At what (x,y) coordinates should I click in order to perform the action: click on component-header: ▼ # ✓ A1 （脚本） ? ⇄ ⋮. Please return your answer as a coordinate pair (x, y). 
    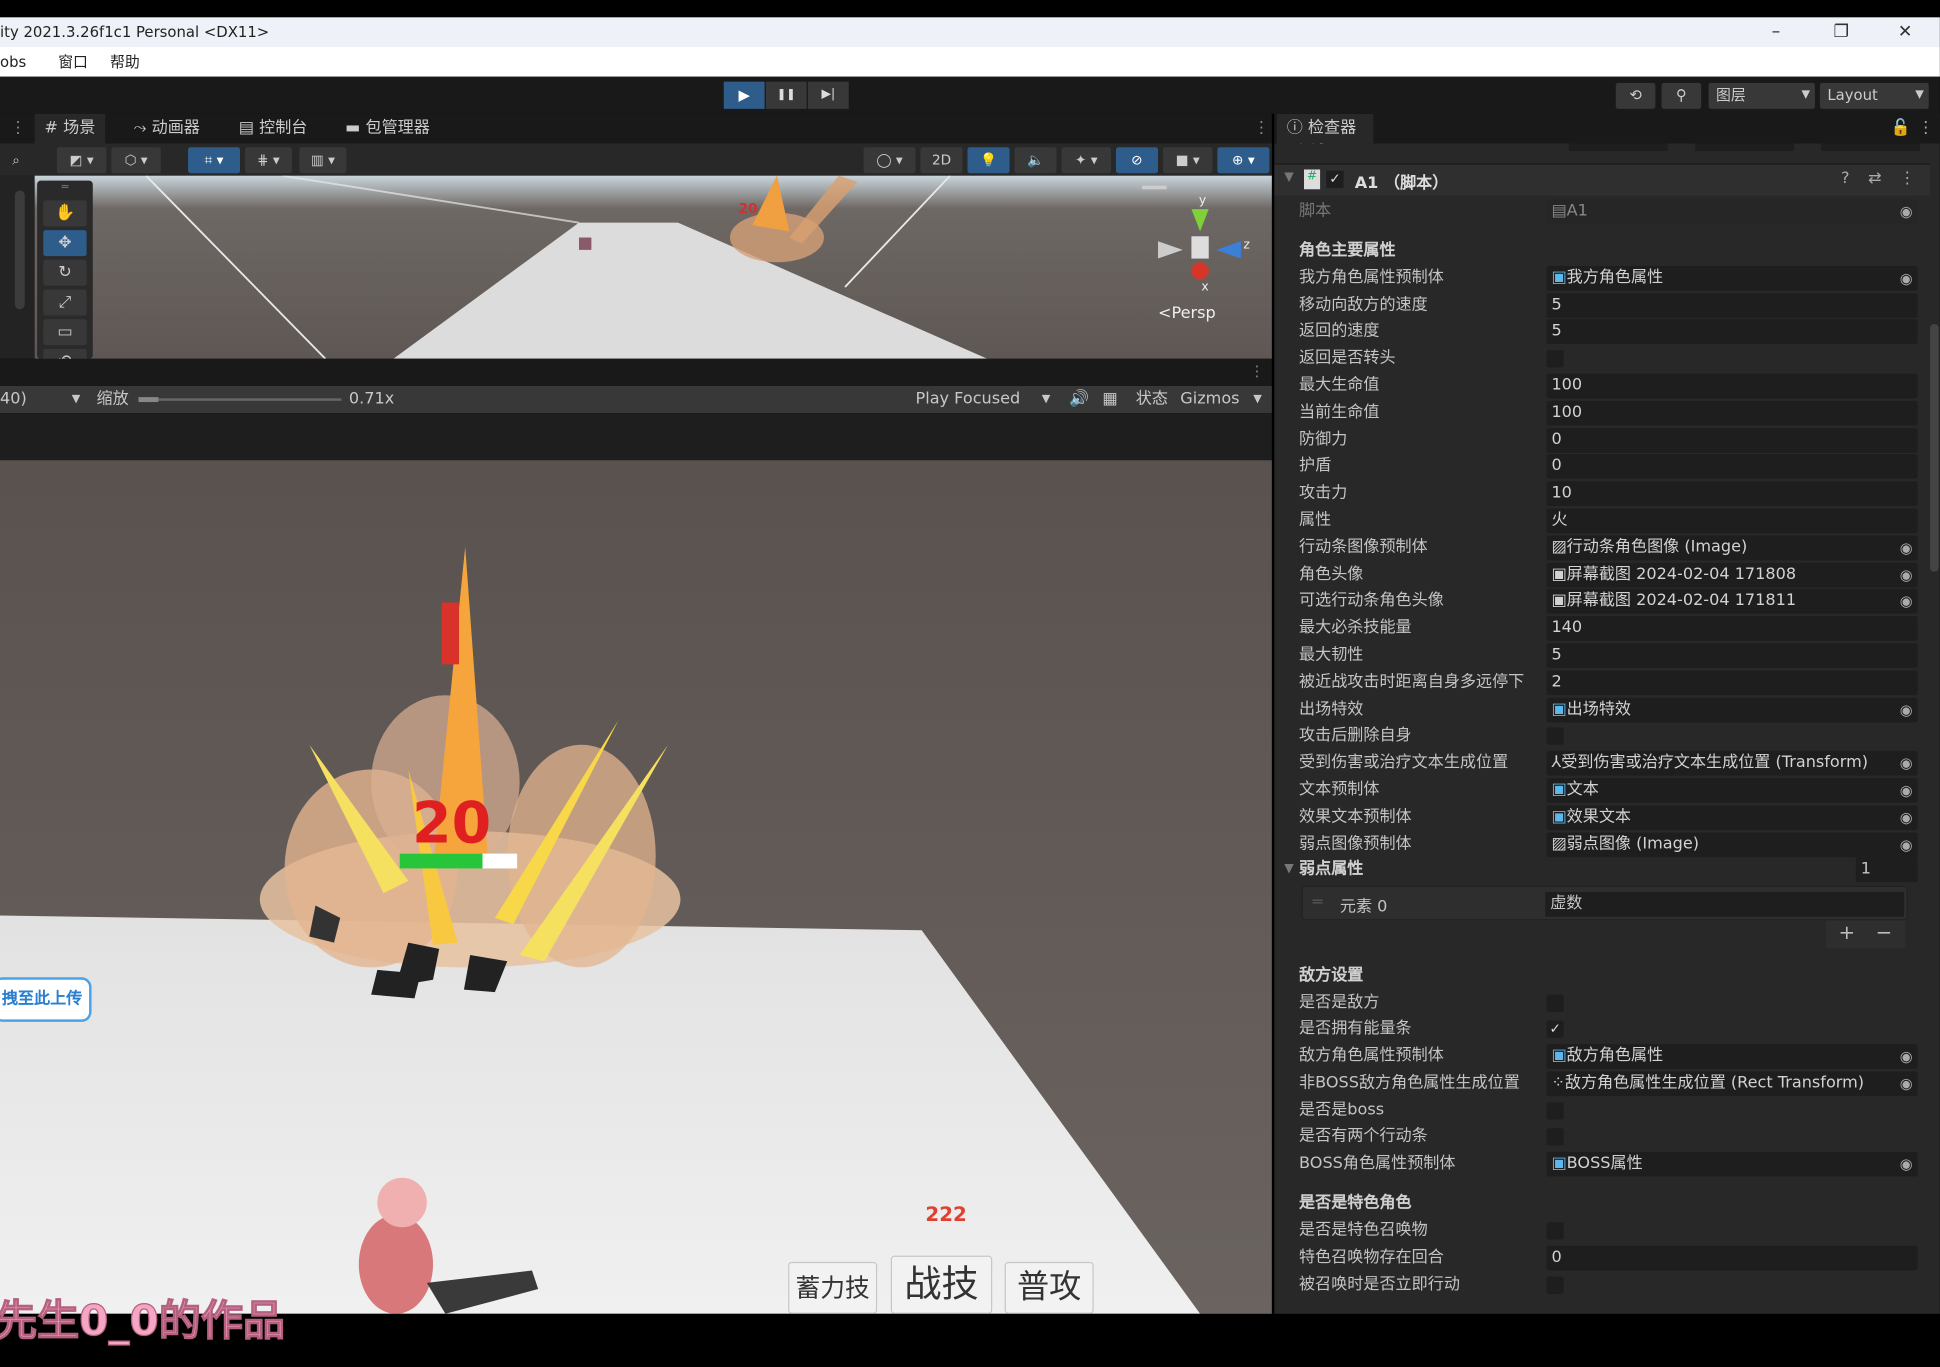
    Looking at the image, I should click on (1602, 179).